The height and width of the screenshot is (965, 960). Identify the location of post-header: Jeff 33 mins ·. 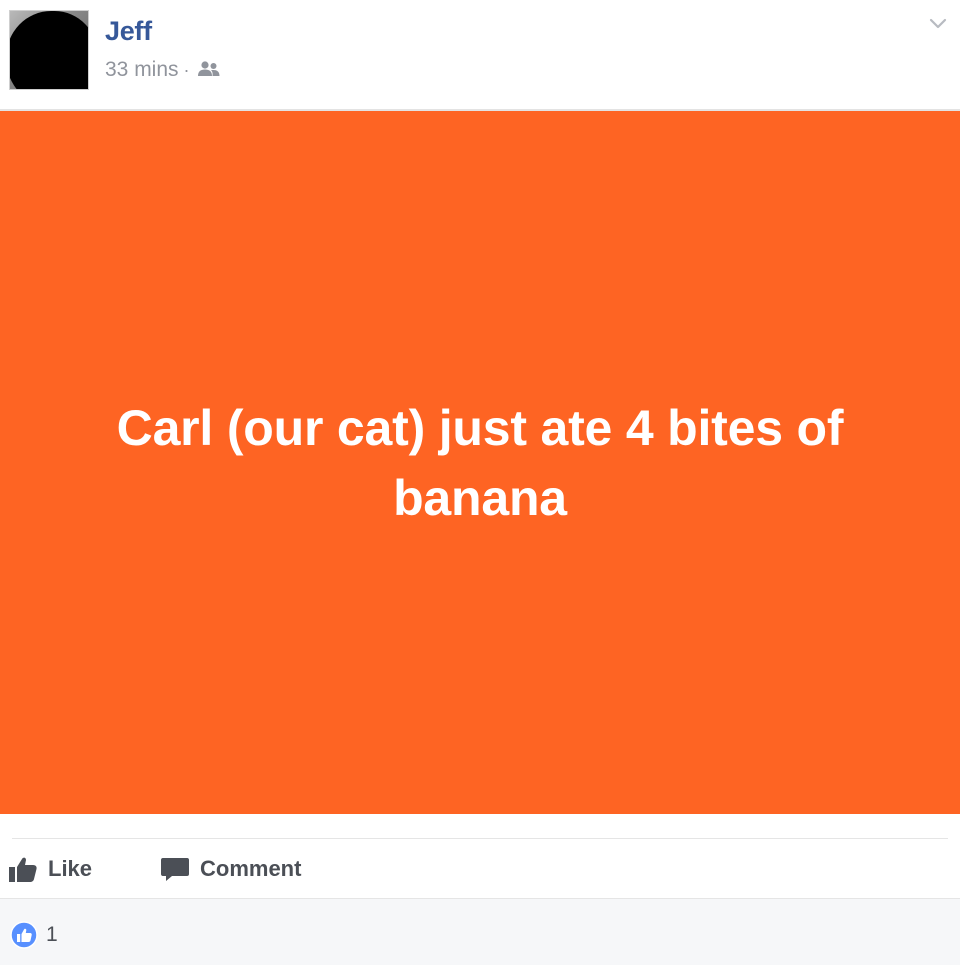
(480, 55).